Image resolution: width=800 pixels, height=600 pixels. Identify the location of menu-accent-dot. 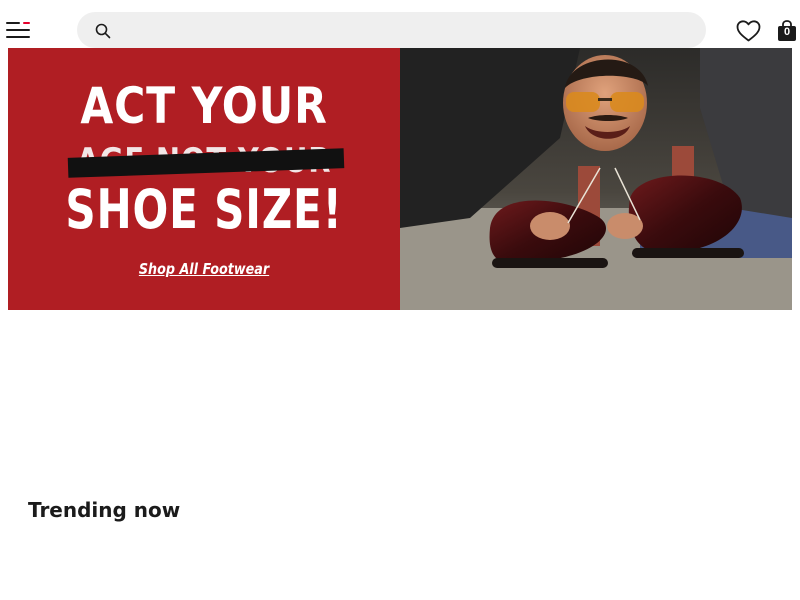
(26, 23).